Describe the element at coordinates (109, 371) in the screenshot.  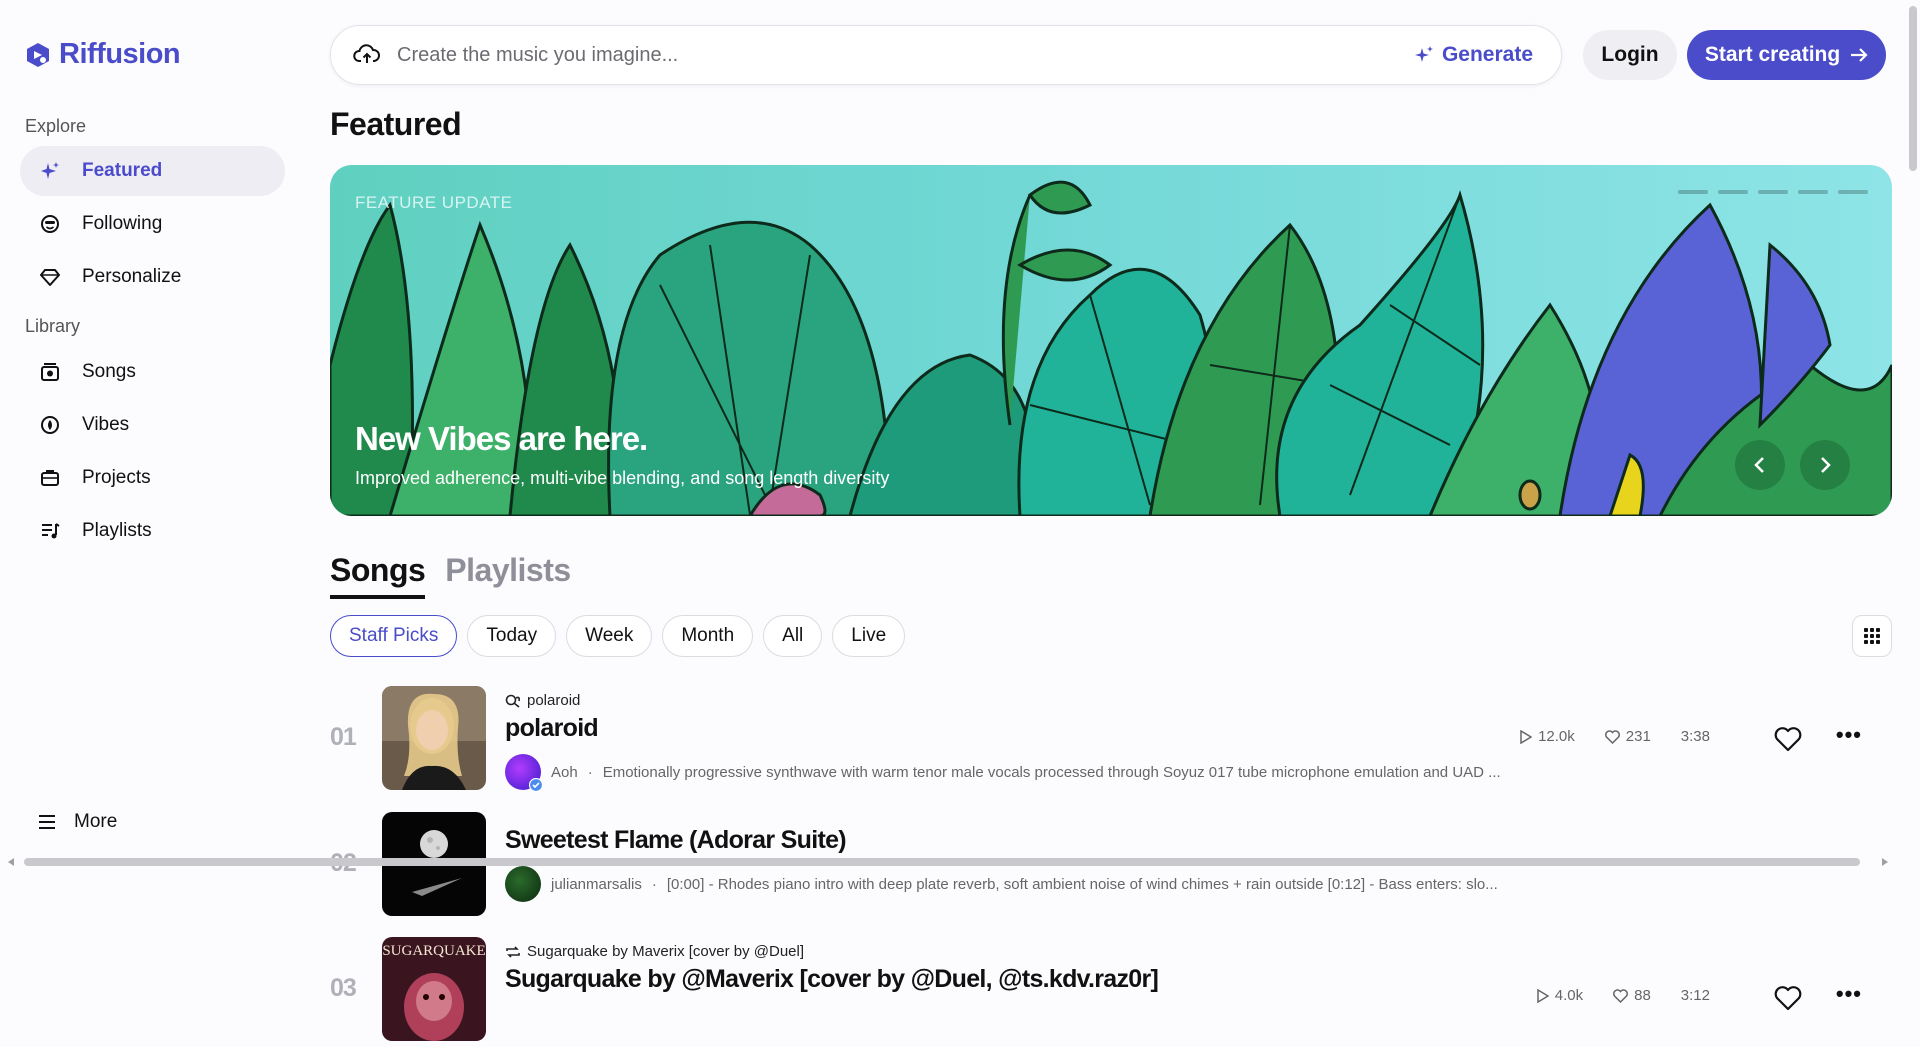
I see `sidebar-item-label: Songs` at that location.